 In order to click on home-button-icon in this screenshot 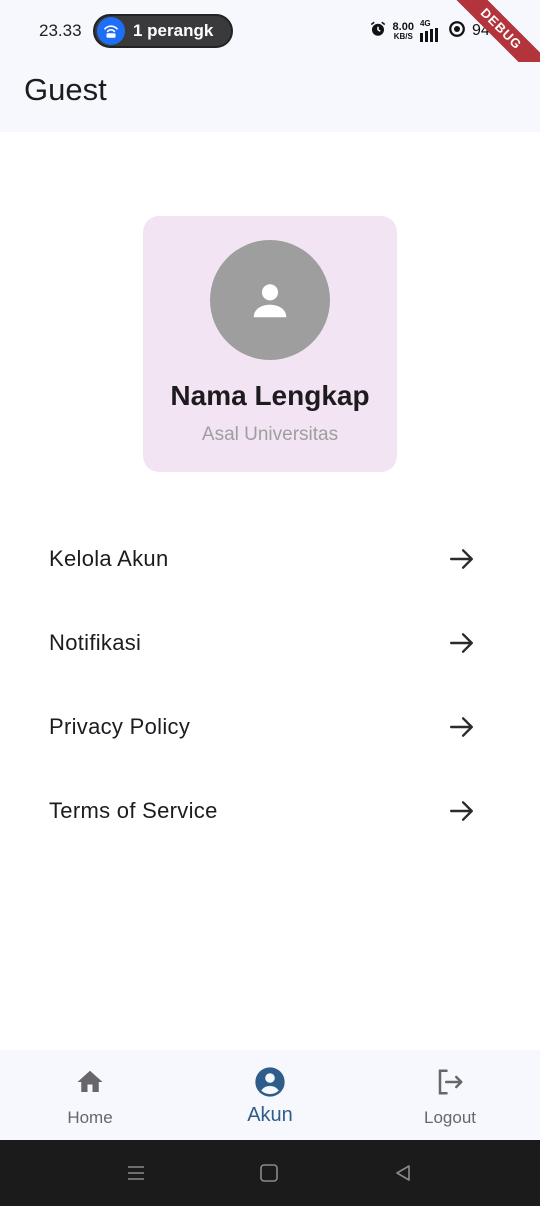, I will do `click(269, 1173)`.